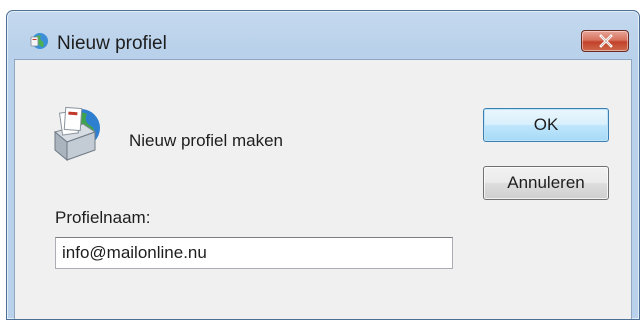 Image resolution: width=640 pixels, height=320 pixels. What do you see at coordinates (103, 217) in the screenshot?
I see `profile-name-label: Profielnaam:` at bounding box center [103, 217].